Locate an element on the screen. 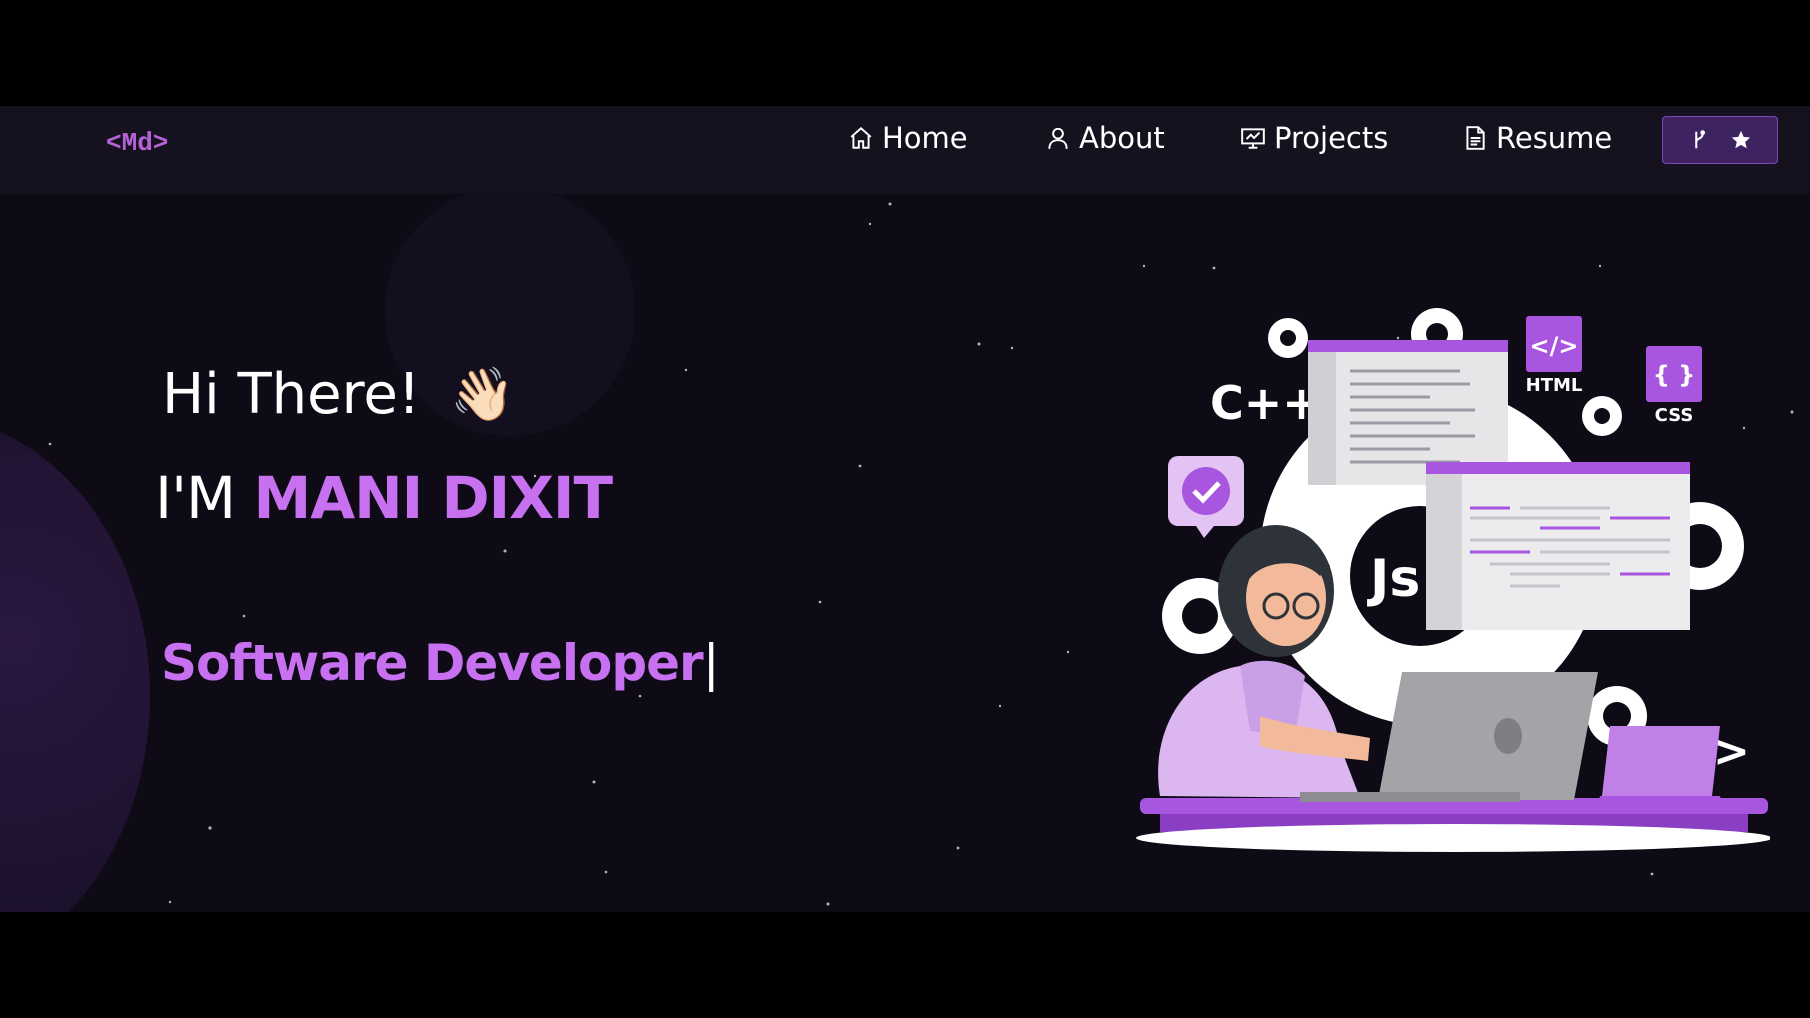  typing-cursor: | is located at coordinates (711, 663).